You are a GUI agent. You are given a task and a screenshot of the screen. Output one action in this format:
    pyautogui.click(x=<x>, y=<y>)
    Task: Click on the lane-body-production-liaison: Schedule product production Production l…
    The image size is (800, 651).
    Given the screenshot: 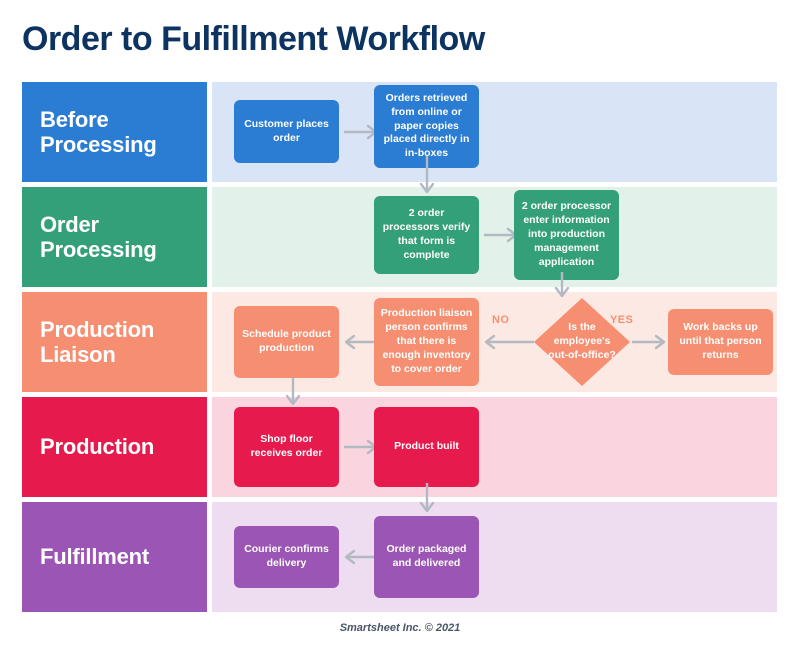 What is the action you would take?
    pyautogui.click(x=494, y=342)
    